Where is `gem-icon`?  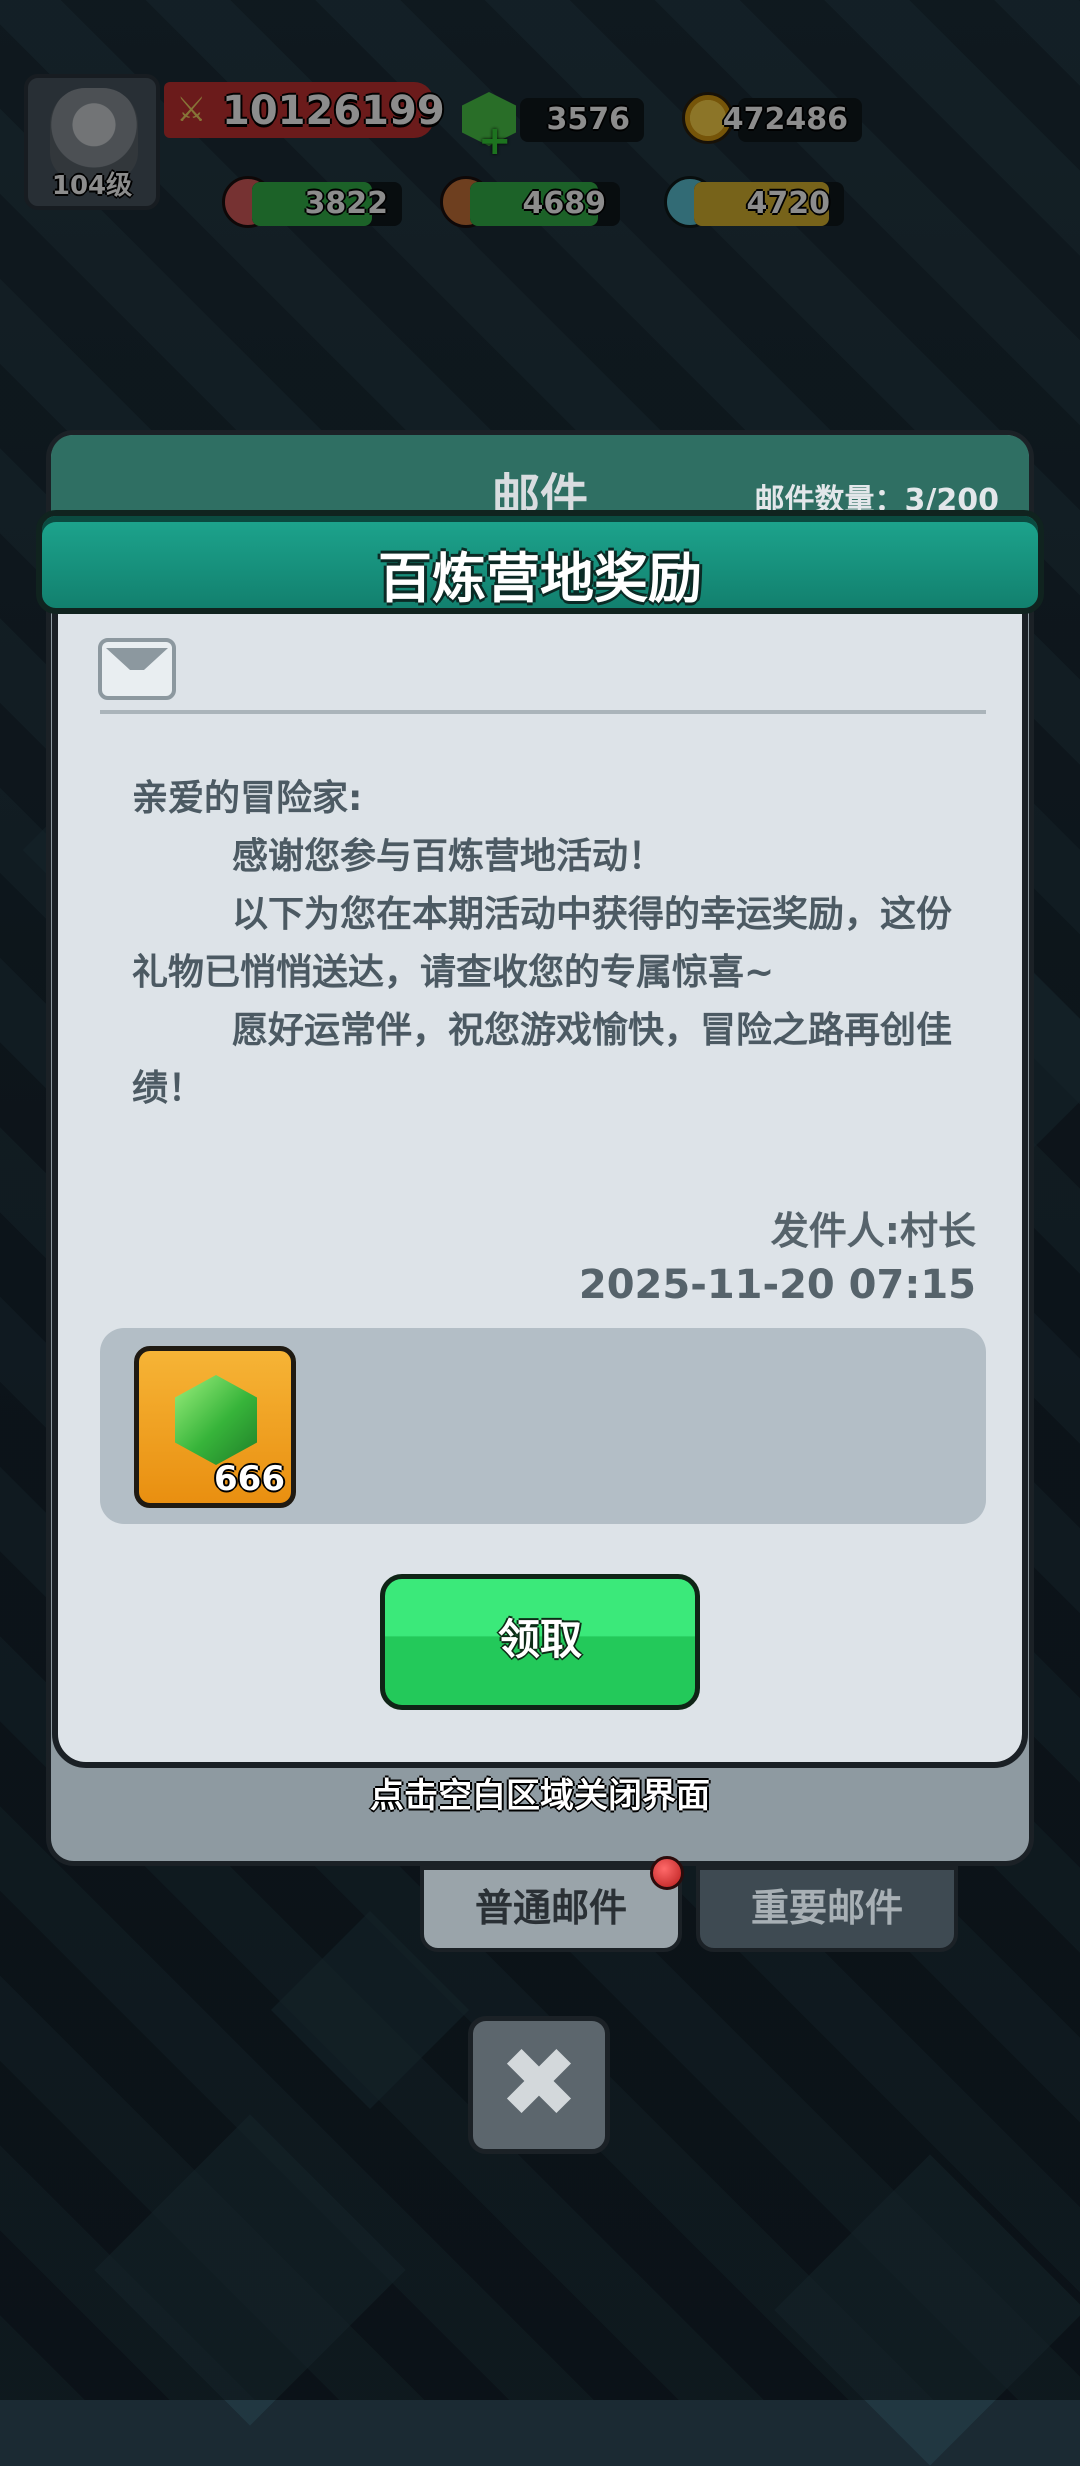
gem-icon is located at coordinates (216, 1420).